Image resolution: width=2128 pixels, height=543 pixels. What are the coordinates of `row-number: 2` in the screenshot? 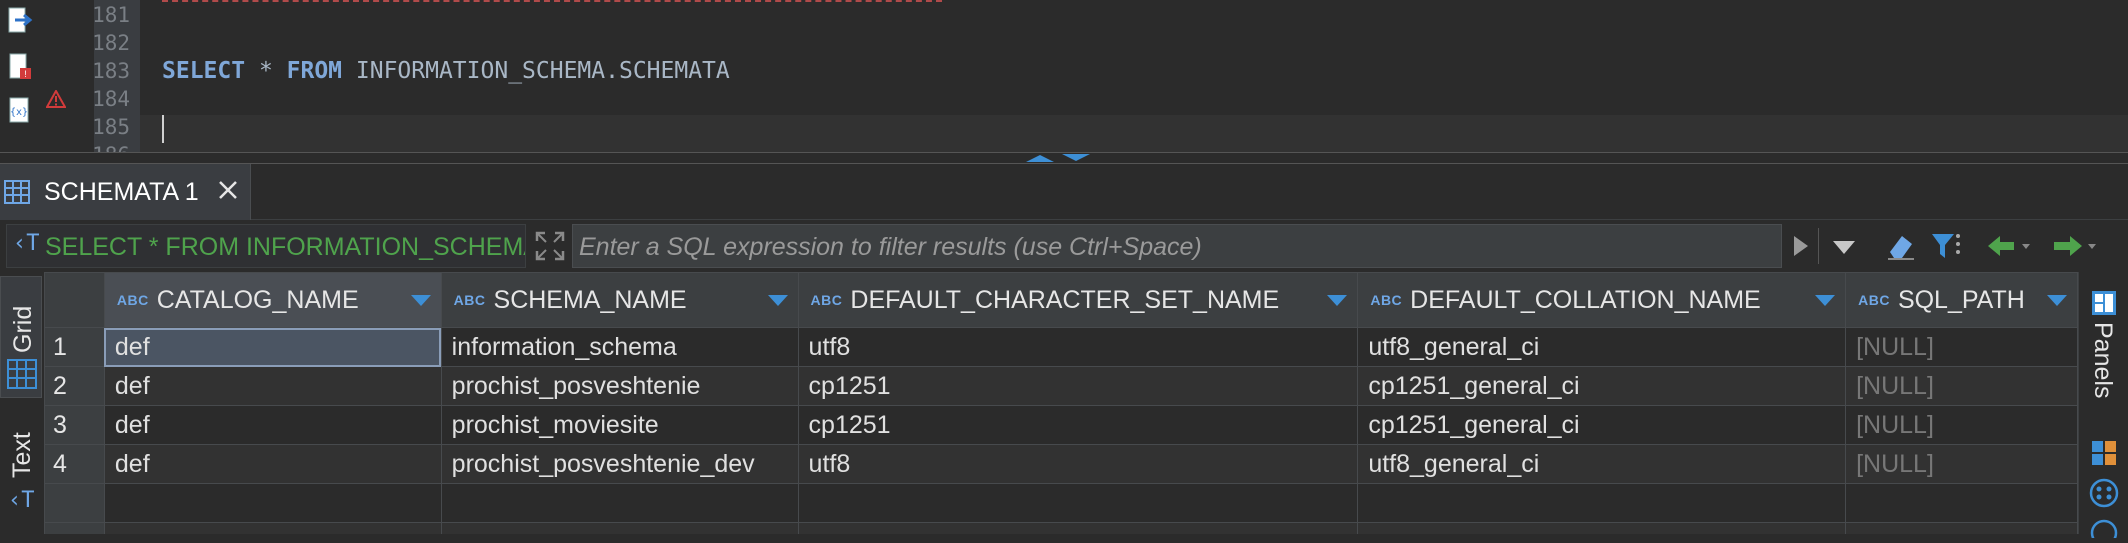 It's located at (74, 386).